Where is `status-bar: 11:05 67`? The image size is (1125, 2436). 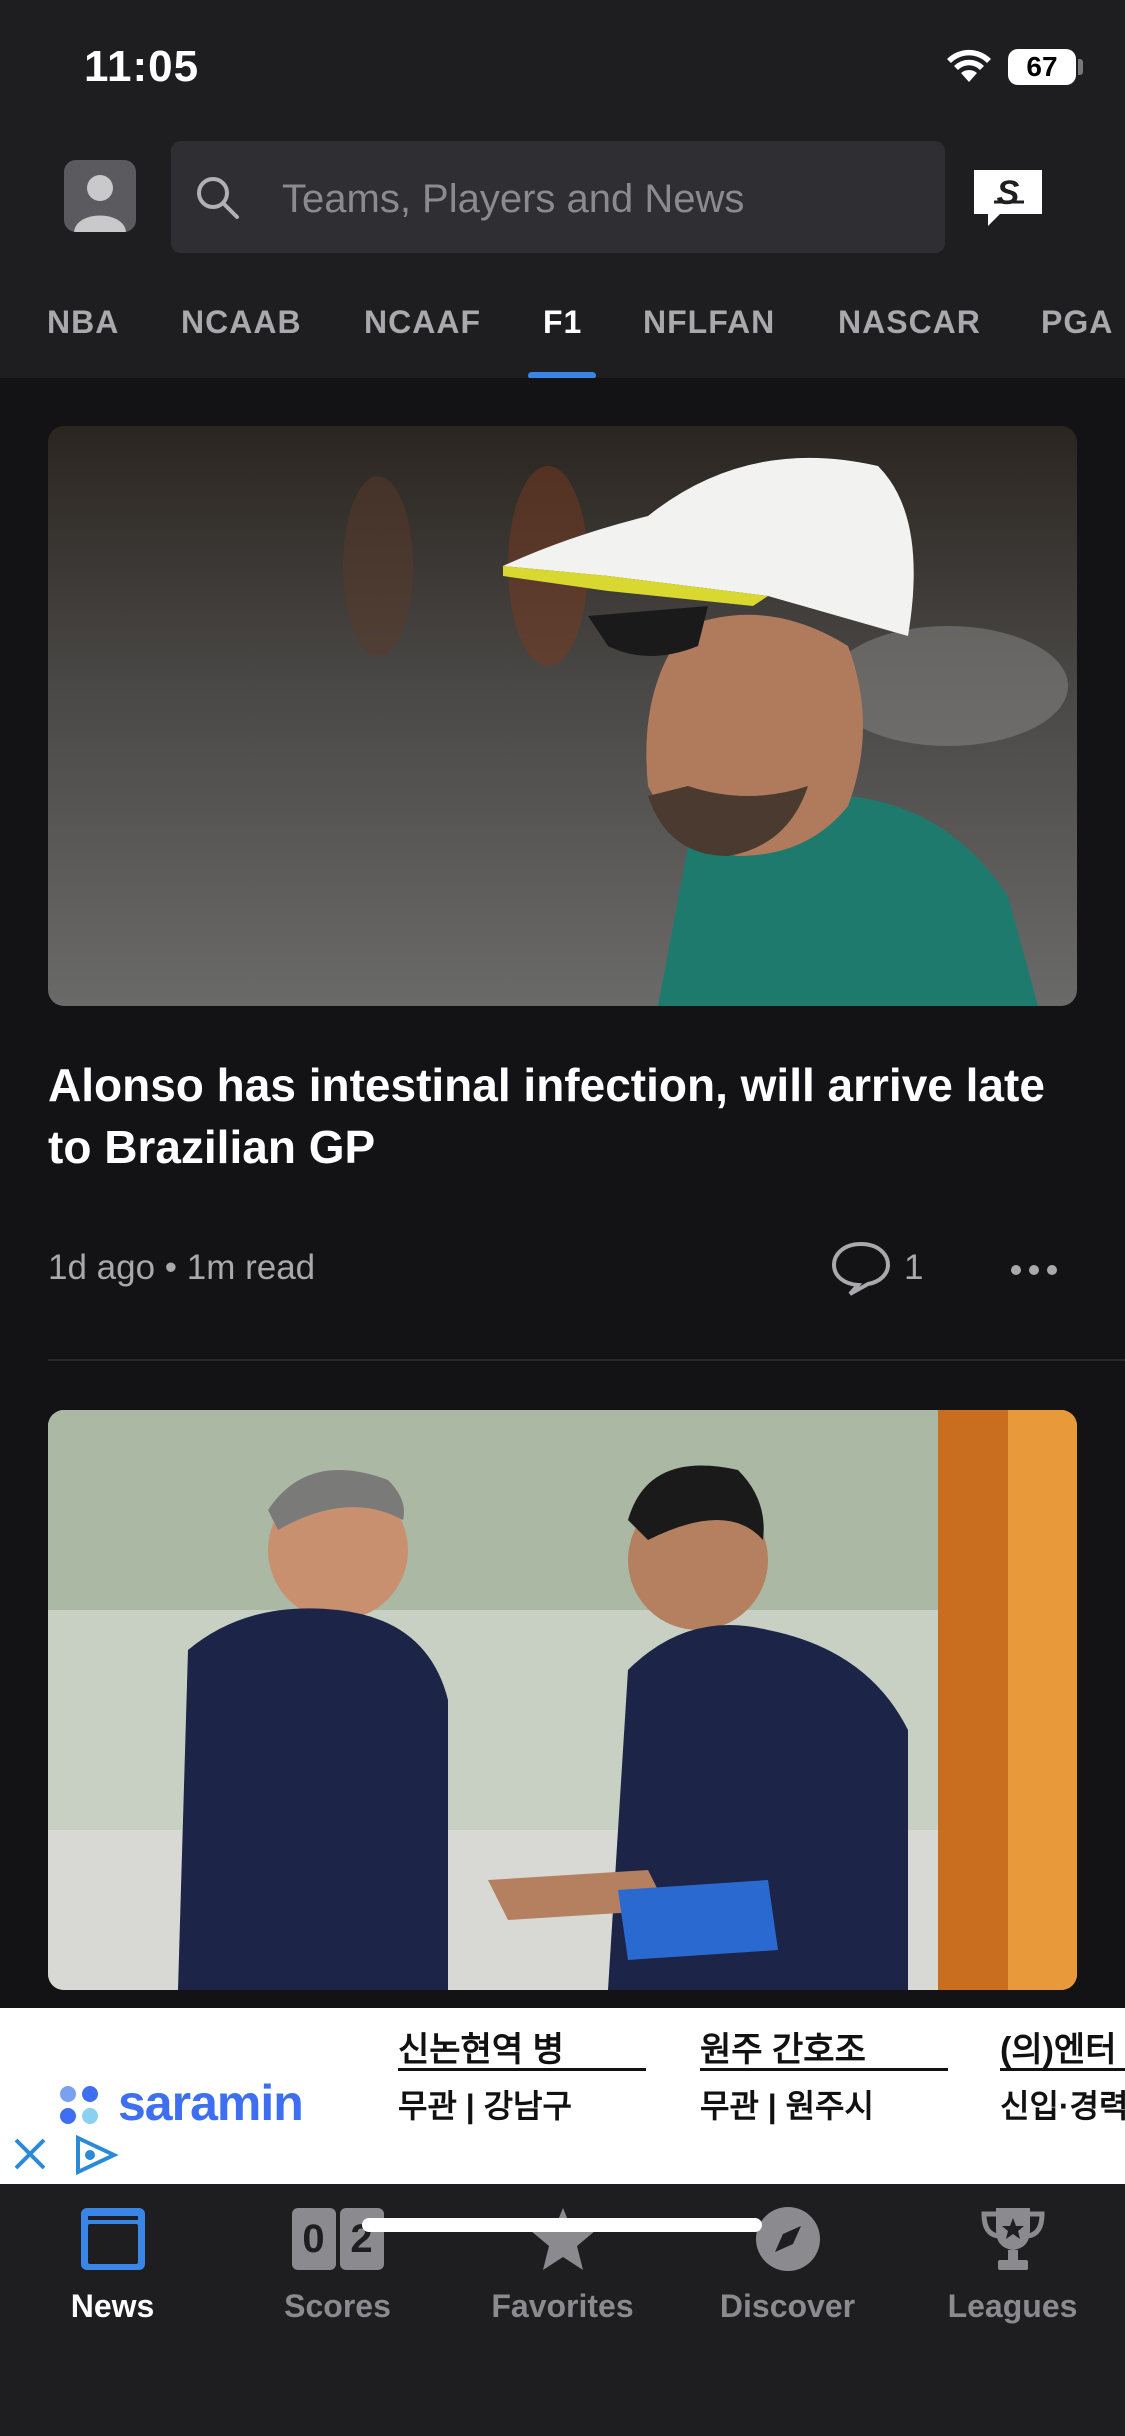
status-bar: 11:05 67 is located at coordinates (562, 65).